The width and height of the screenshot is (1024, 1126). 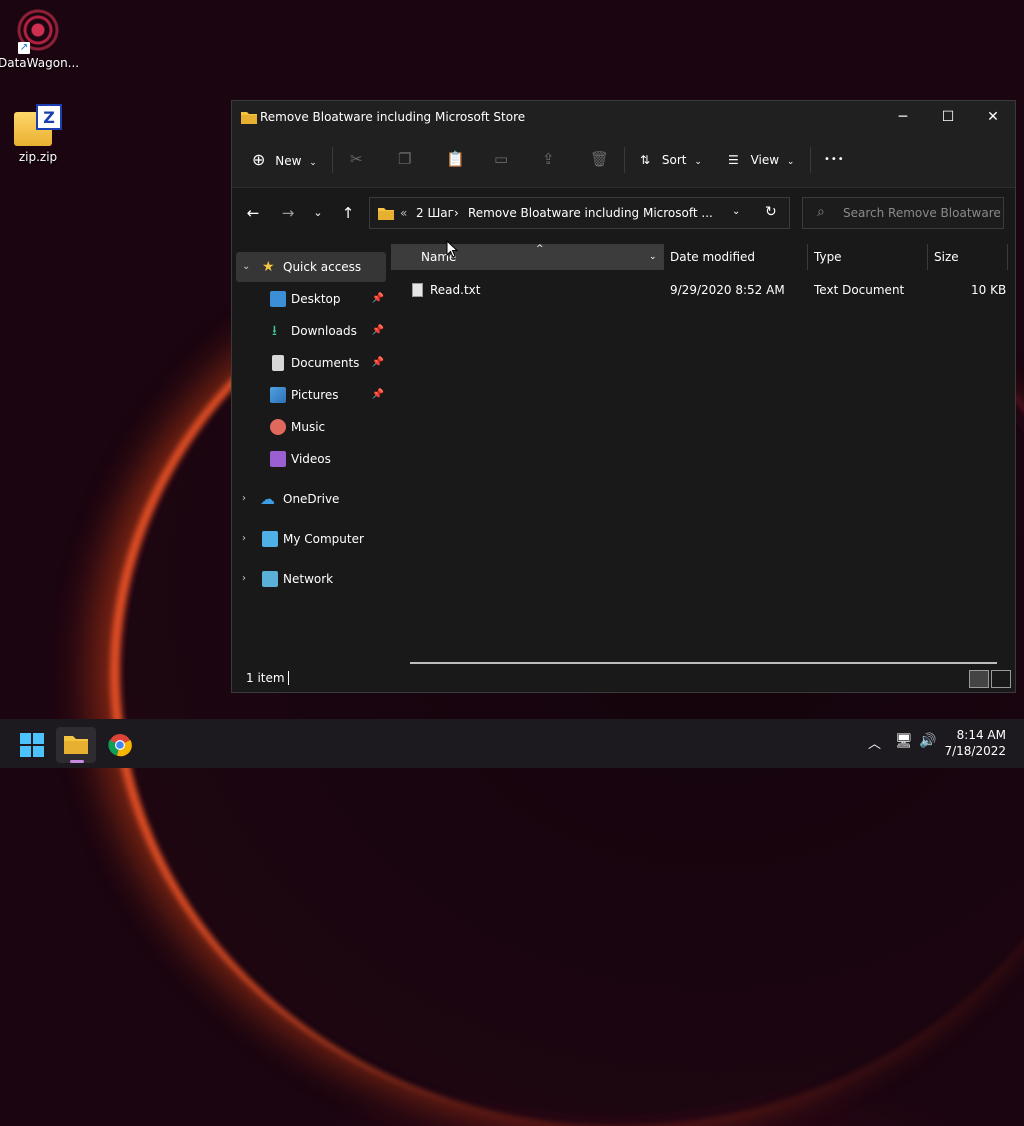 What do you see at coordinates (278, 427) in the screenshot?
I see `music-icon` at bounding box center [278, 427].